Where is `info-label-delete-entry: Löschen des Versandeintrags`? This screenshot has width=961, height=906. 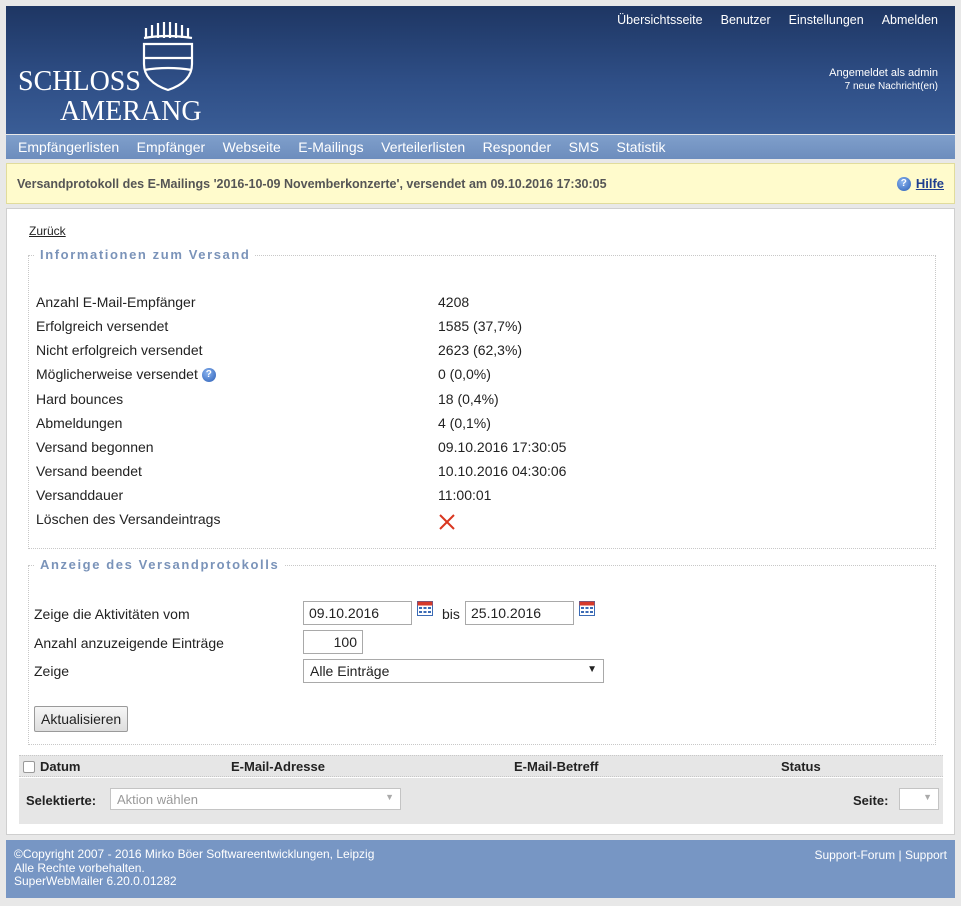 info-label-delete-entry: Löschen des Versandeintrags is located at coordinates (128, 519).